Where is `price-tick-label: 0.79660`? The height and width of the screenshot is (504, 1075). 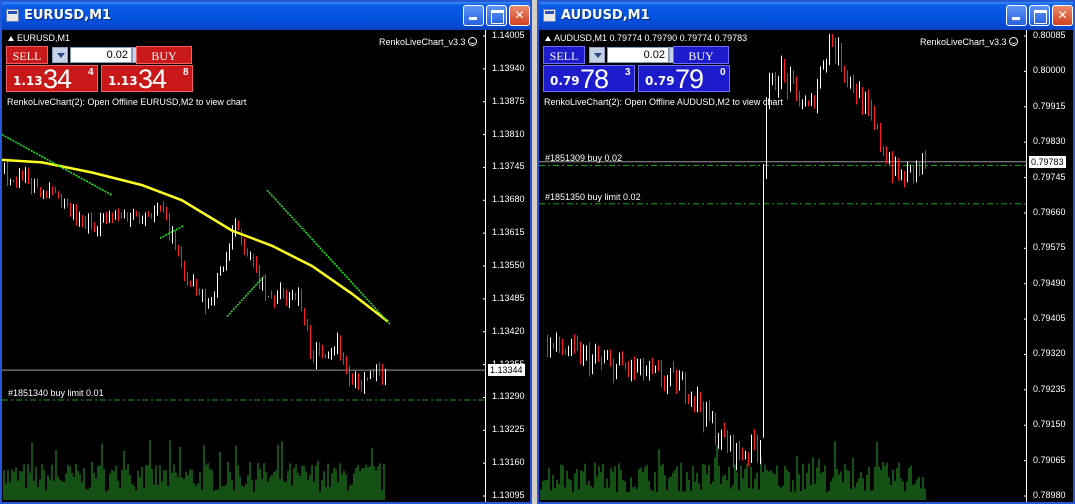 price-tick-label: 0.79660 is located at coordinates (1049, 211).